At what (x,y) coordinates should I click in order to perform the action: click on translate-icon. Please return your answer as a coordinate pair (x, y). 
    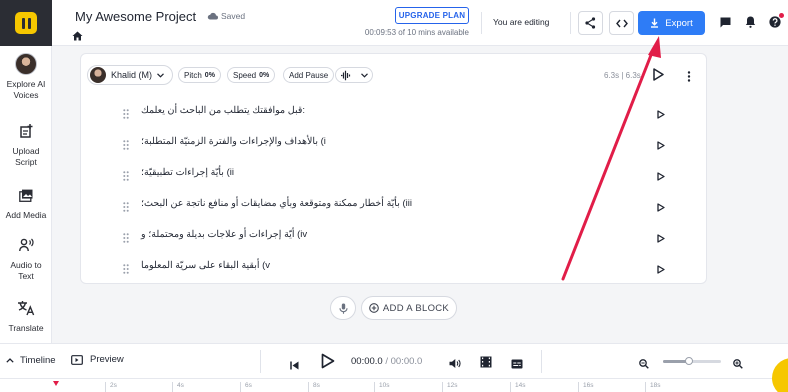
    Looking at the image, I should click on (26, 308).